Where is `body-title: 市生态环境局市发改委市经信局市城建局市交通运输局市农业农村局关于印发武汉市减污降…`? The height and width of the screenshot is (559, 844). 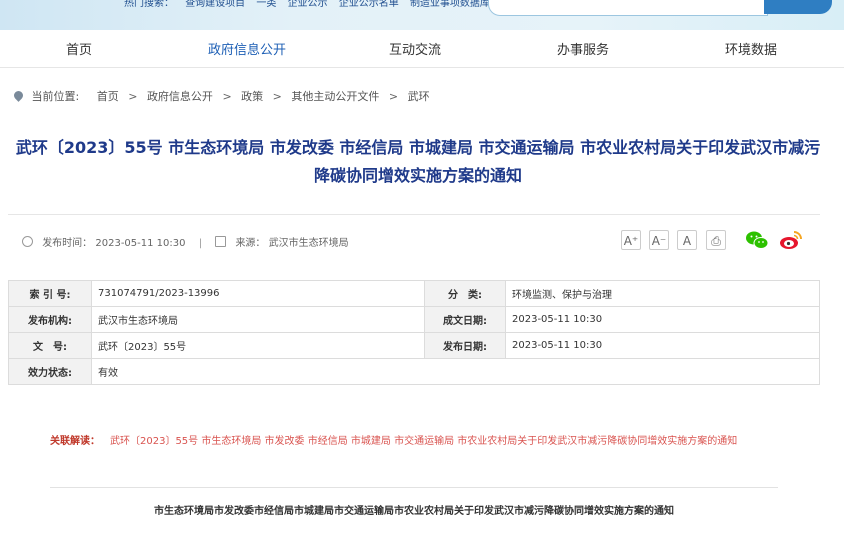 body-title: 市生态环境局市发改委市经信局市城建局市交通运输局市农业农村局关于印发武汉市减污降… is located at coordinates (414, 511).